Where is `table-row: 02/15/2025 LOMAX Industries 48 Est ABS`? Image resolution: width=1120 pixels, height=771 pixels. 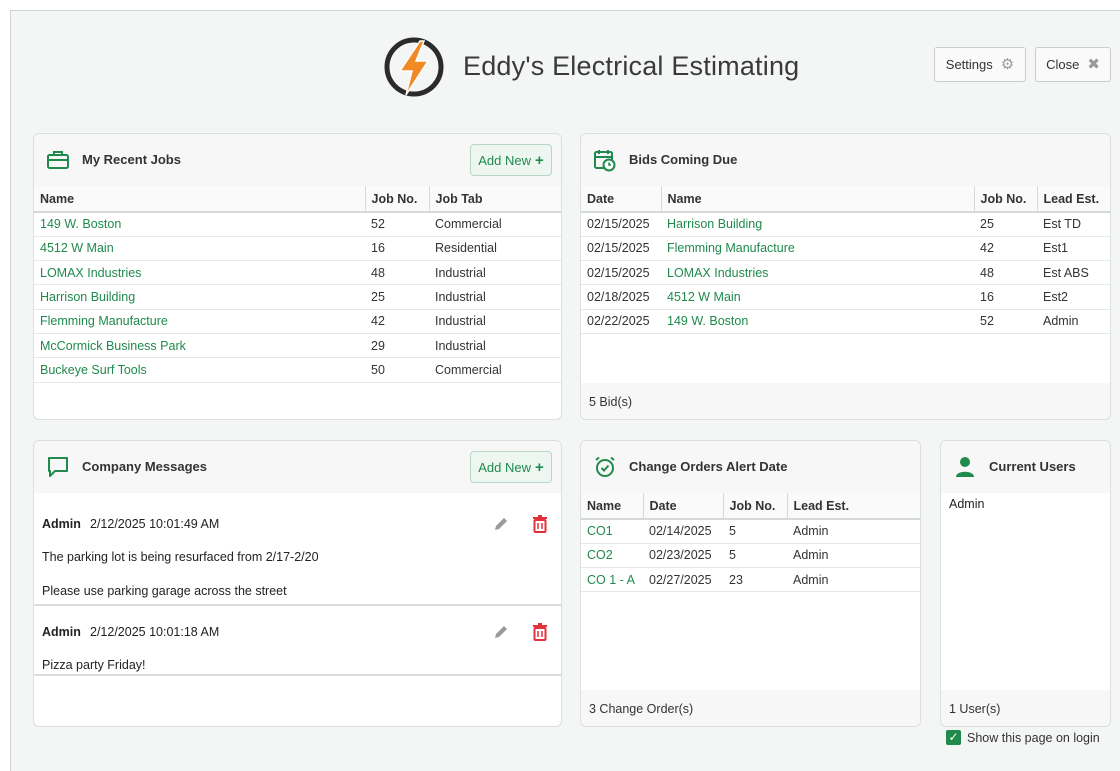 table-row: 02/15/2025 LOMAX Industries 48 Est ABS is located at coordinates (845, 273).